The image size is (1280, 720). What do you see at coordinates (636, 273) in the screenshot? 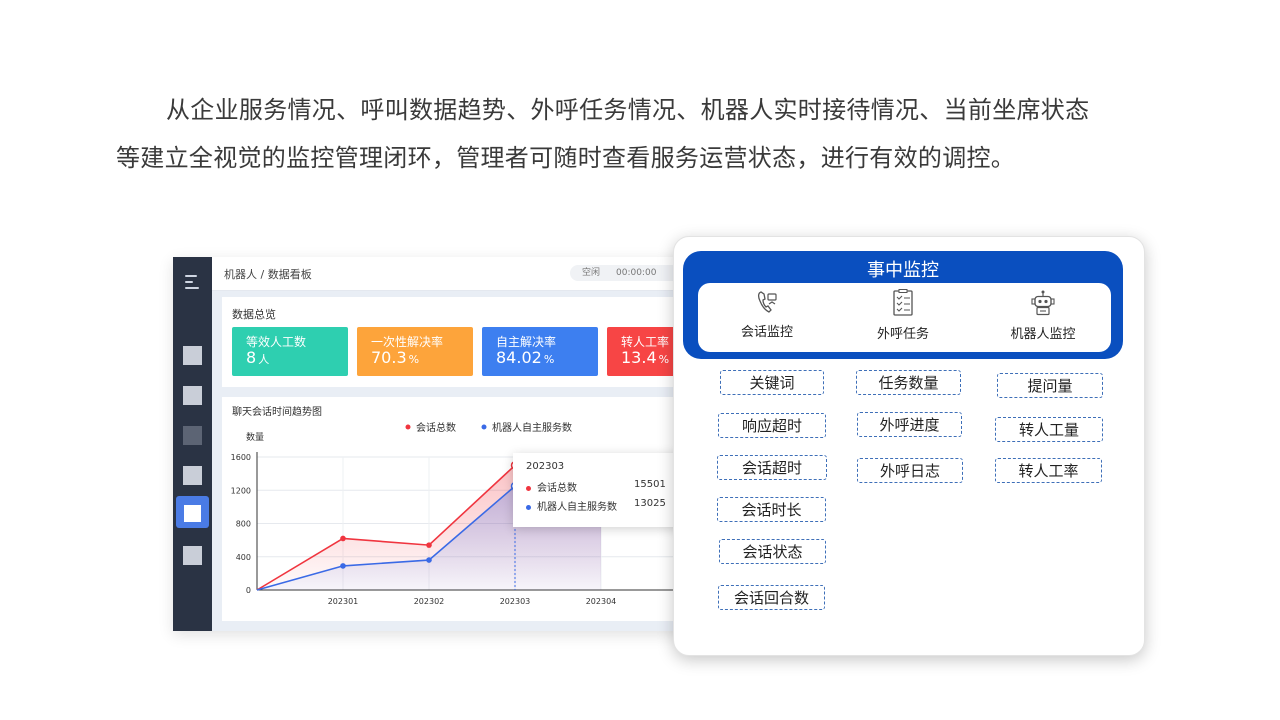
I see `status-timer: 00:00:00` at bounding box center [636, 273].